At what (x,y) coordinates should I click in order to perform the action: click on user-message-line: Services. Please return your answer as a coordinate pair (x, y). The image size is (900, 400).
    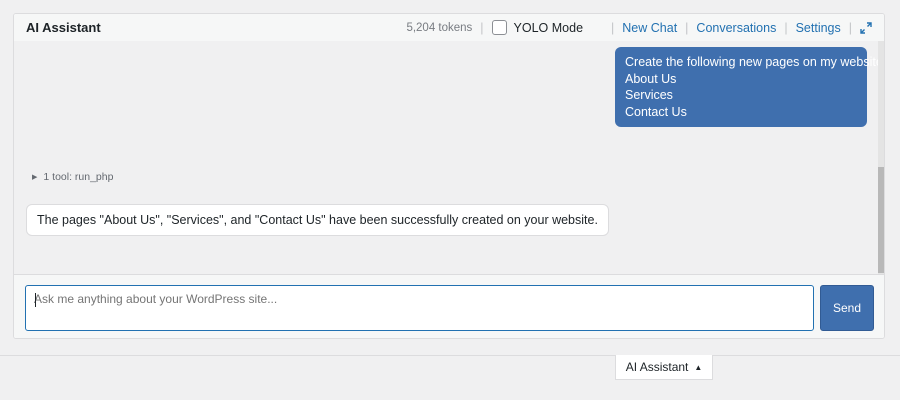
    Looking at the image, I should click on (649, 95).